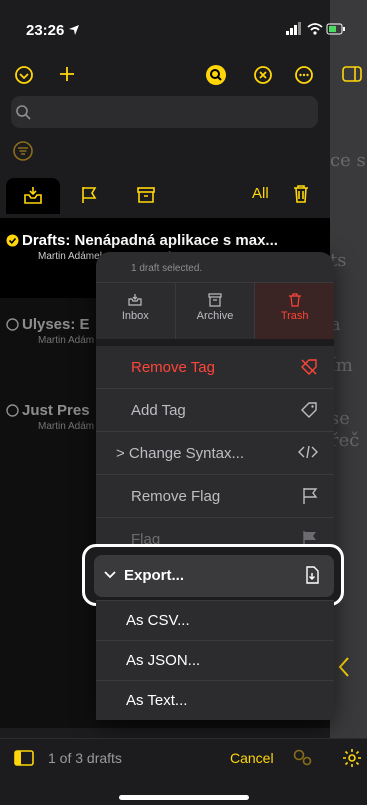 This screenshot has height=805, width=367. Describe the element at coordinates (135, 316) in the screenshot. I see `action-label: Inbox` at that location.